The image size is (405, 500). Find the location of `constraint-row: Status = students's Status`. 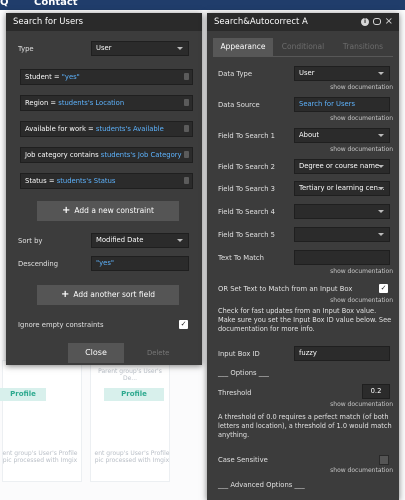

constraint-row: Status = students's Status is located at coordinates (106, 181).